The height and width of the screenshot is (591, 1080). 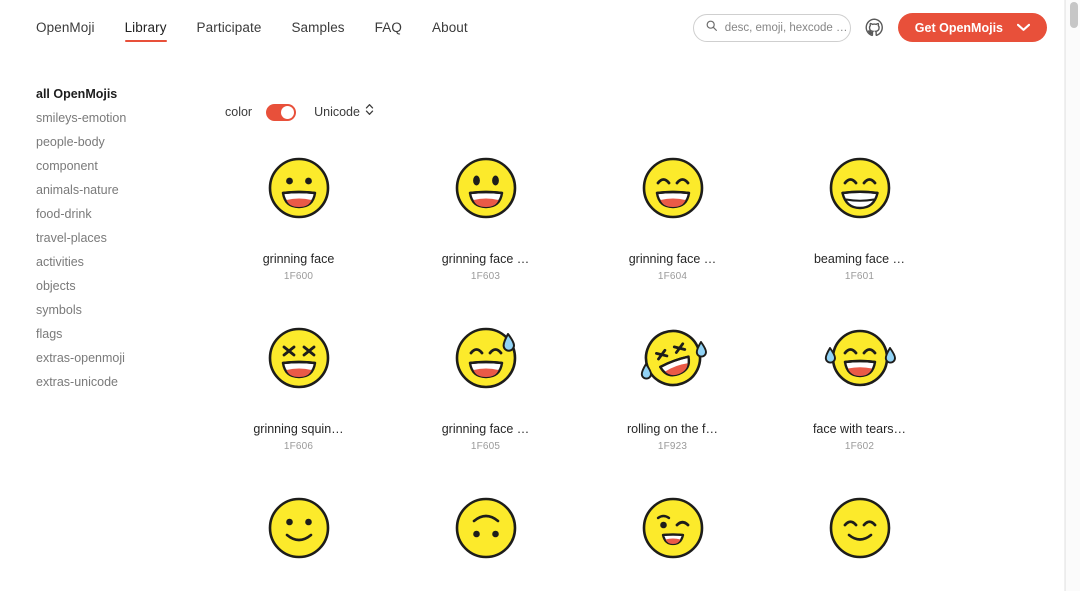 I want to click on emoji-art-tears-of-joy, so click(x=860, y=358).